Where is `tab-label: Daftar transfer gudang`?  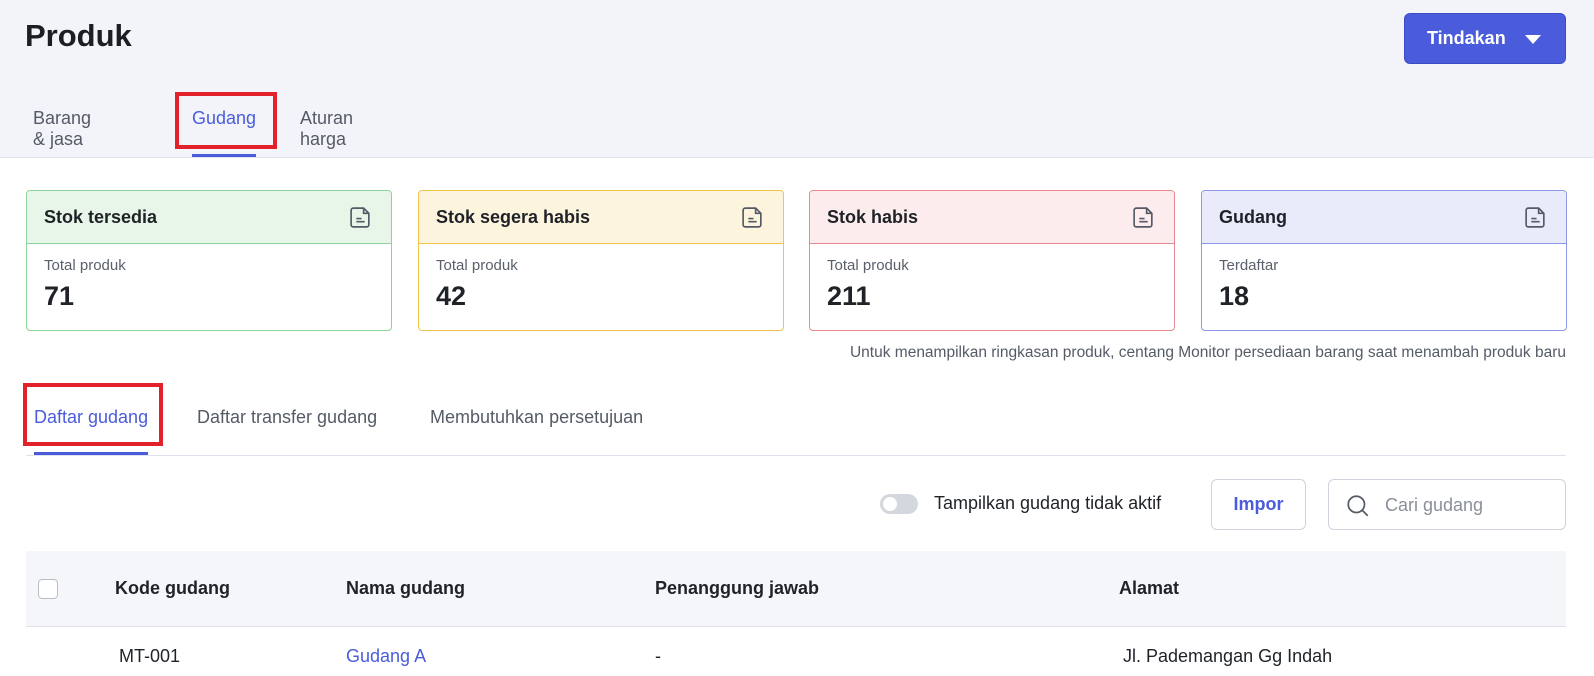 tab-label: Daftar transfer gudang is located at coordinates (287, 417).